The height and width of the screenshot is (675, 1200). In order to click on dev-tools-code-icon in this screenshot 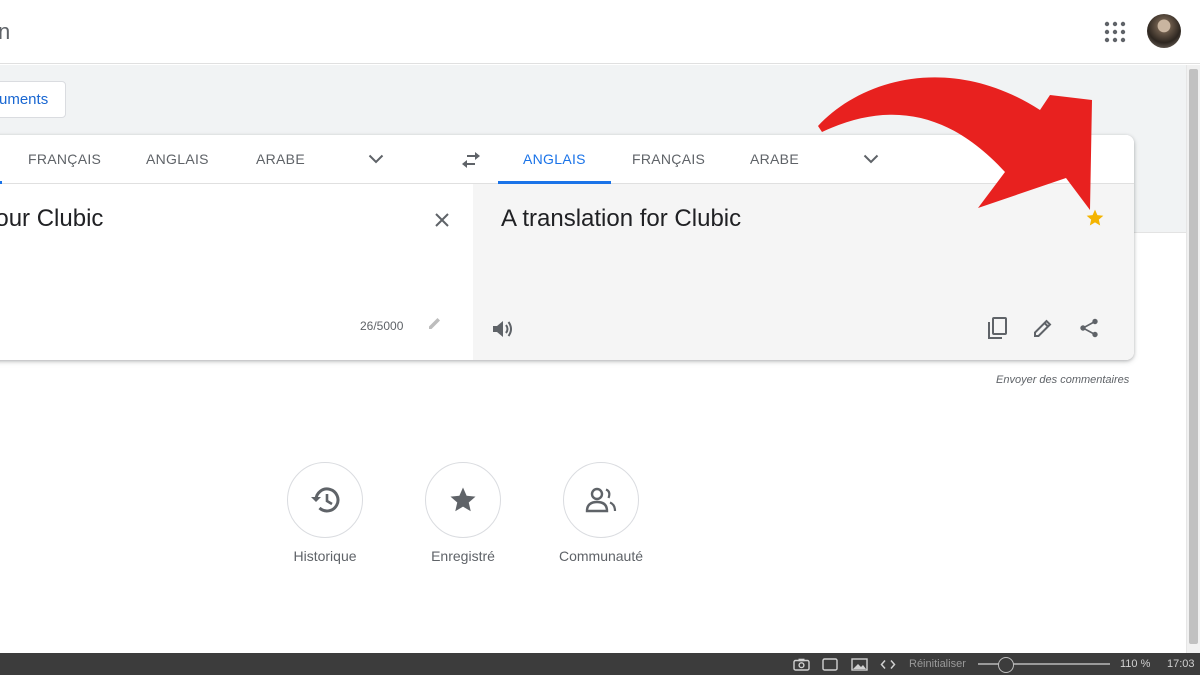, I will do `click(888, 664)`.